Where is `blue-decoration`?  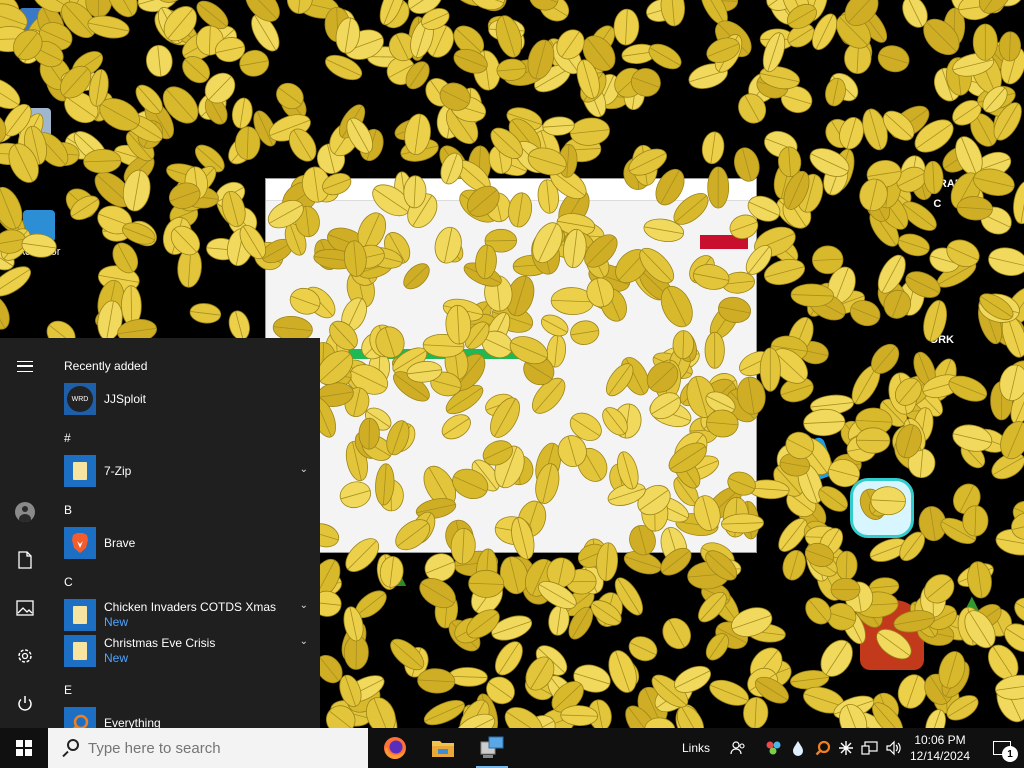 blue-decoration is located at coordinates (815, 460).